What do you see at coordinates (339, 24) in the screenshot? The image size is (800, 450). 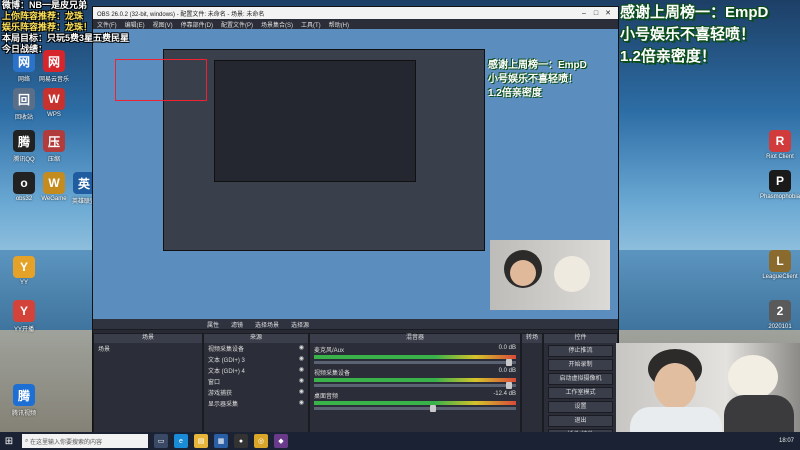 I see `menu-help: 帮助(H)` at bounding box center [339, 24].